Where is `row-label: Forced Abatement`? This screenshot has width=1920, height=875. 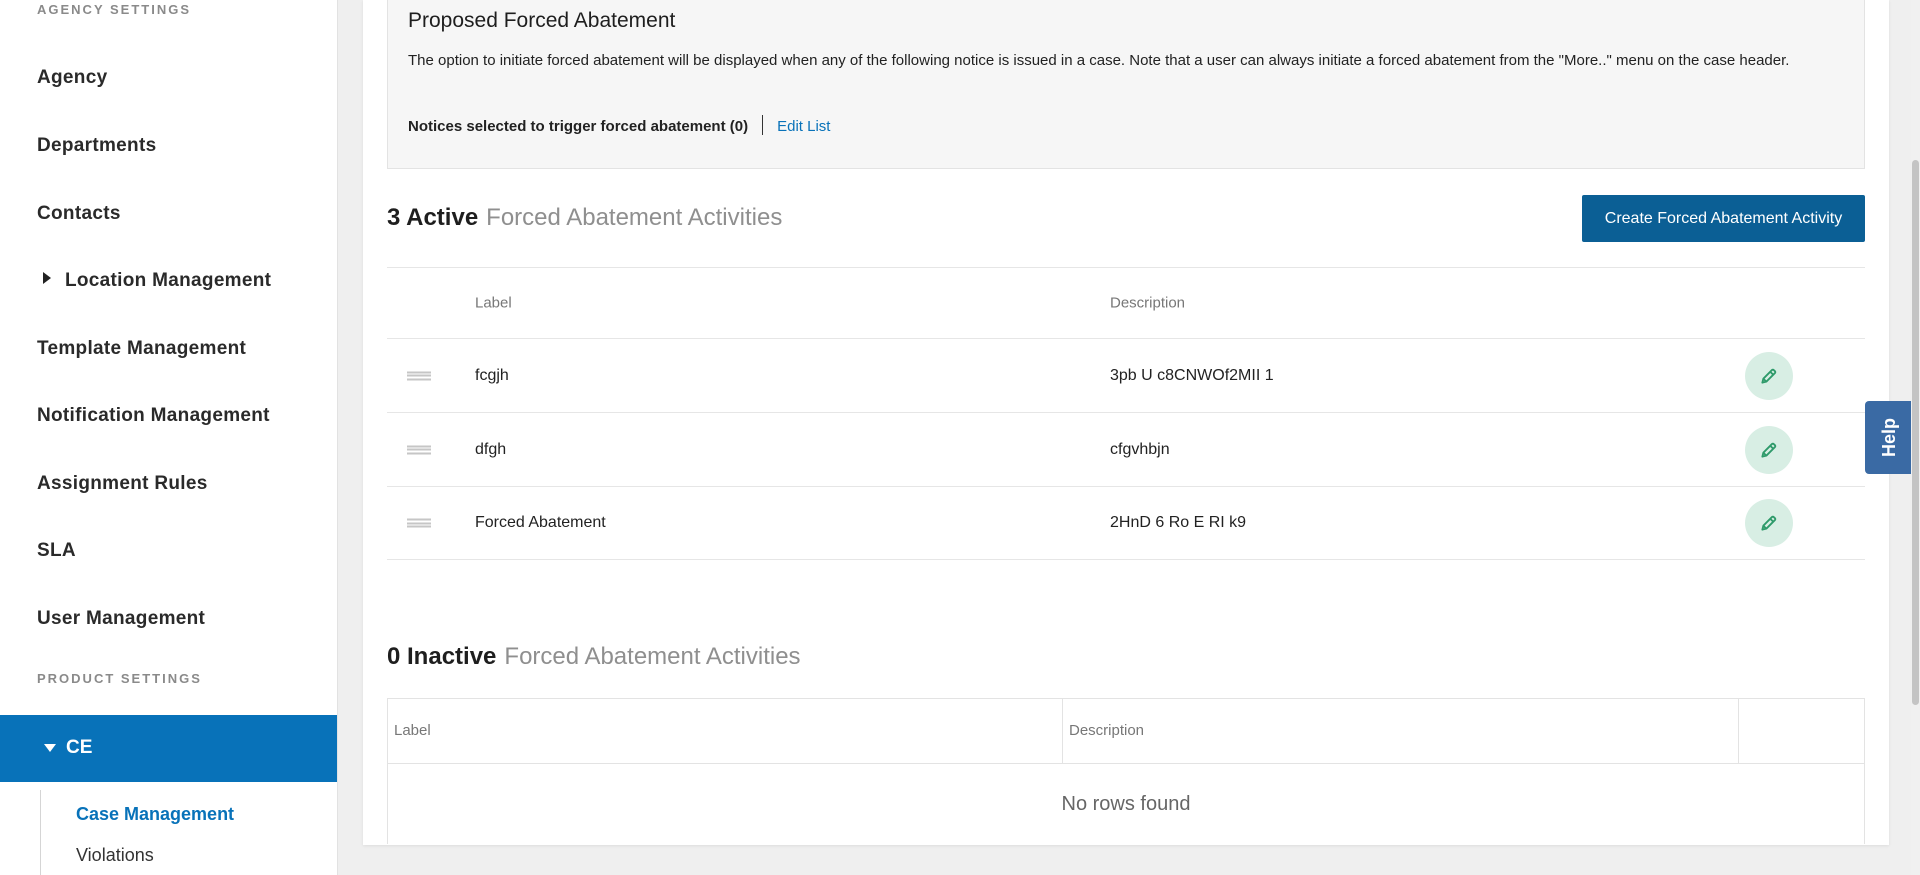
row-label: Forced Abatement is located at coordinates (540, 522).